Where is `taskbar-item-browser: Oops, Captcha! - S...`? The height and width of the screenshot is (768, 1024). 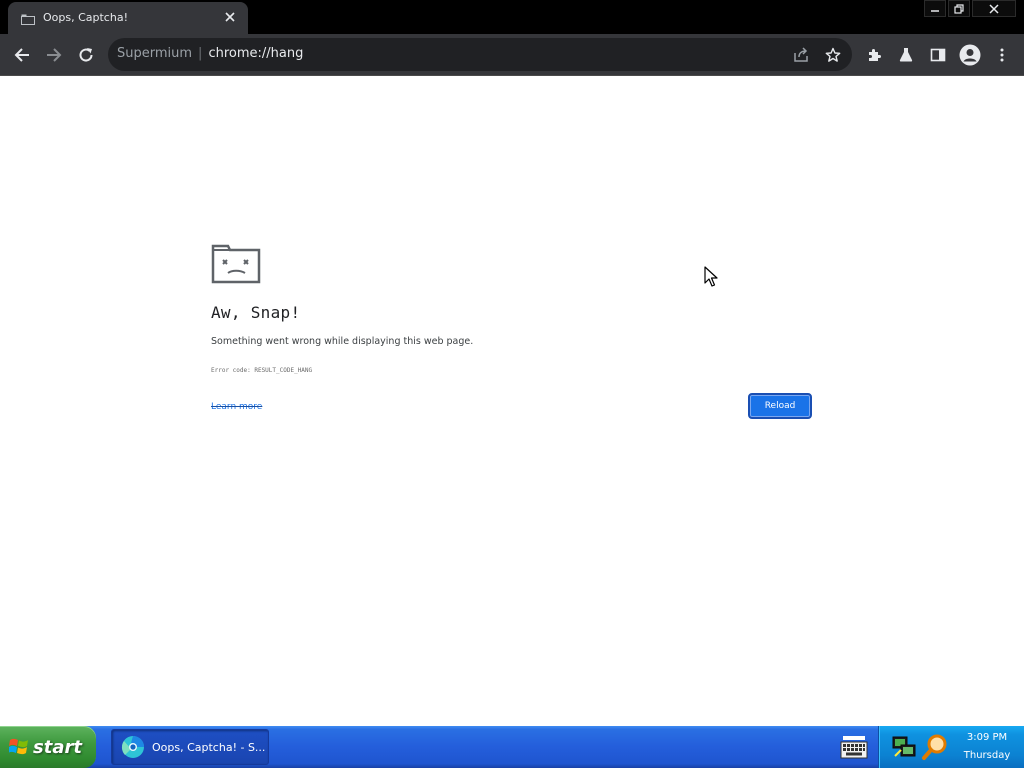 taskbar-item-browser: Oops, Captcha! - S... is located at coordinates (190, 747).